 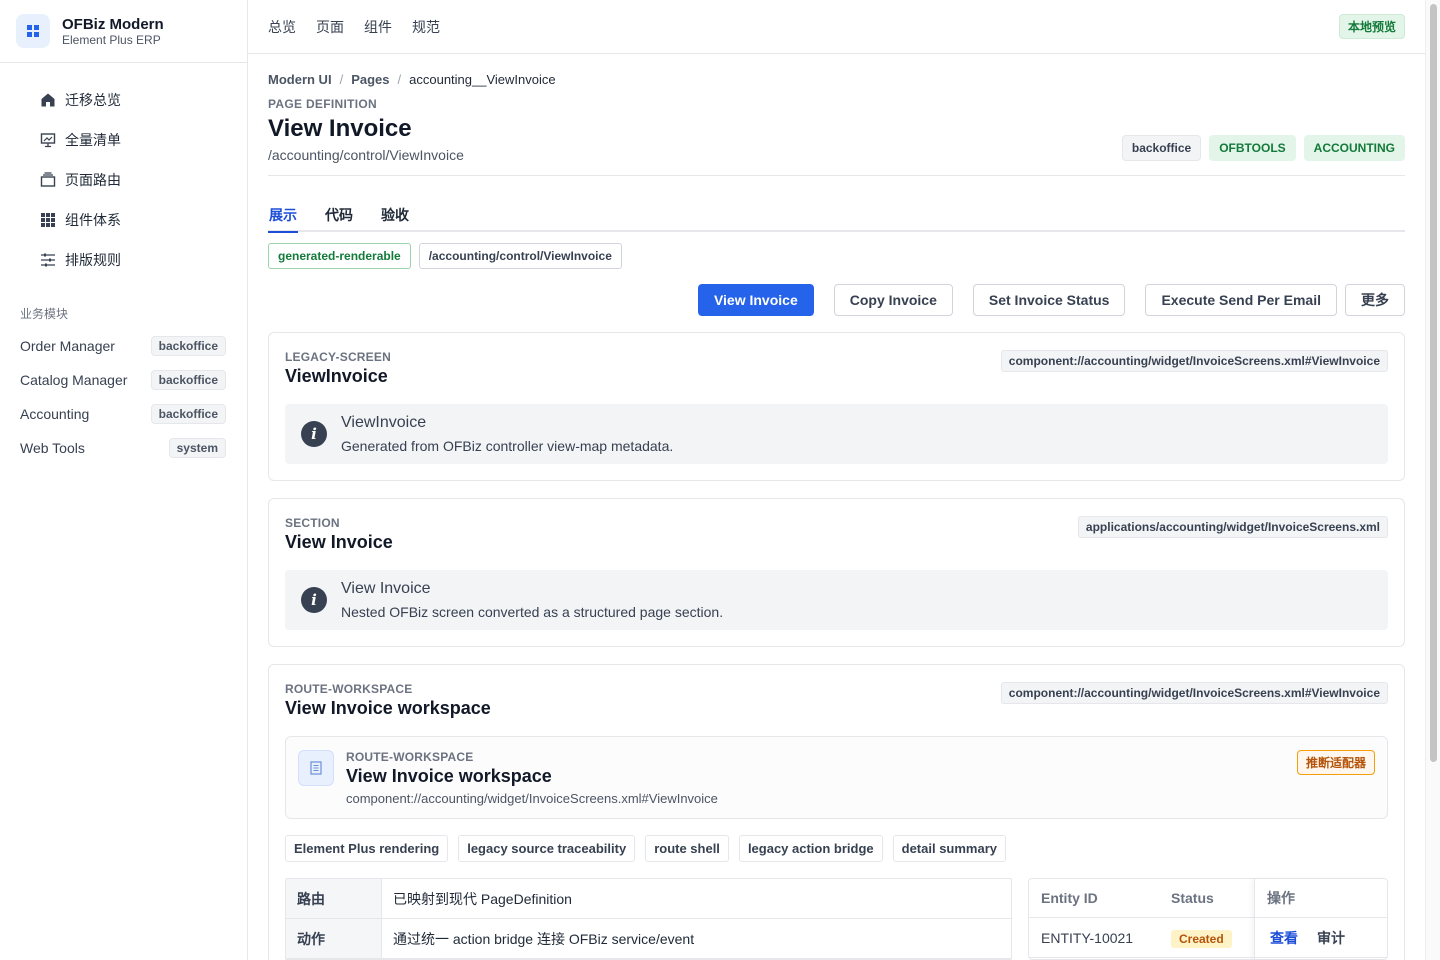 I want to click on sidebar-item-routes: 页面路由, so click(x=123, y=180).